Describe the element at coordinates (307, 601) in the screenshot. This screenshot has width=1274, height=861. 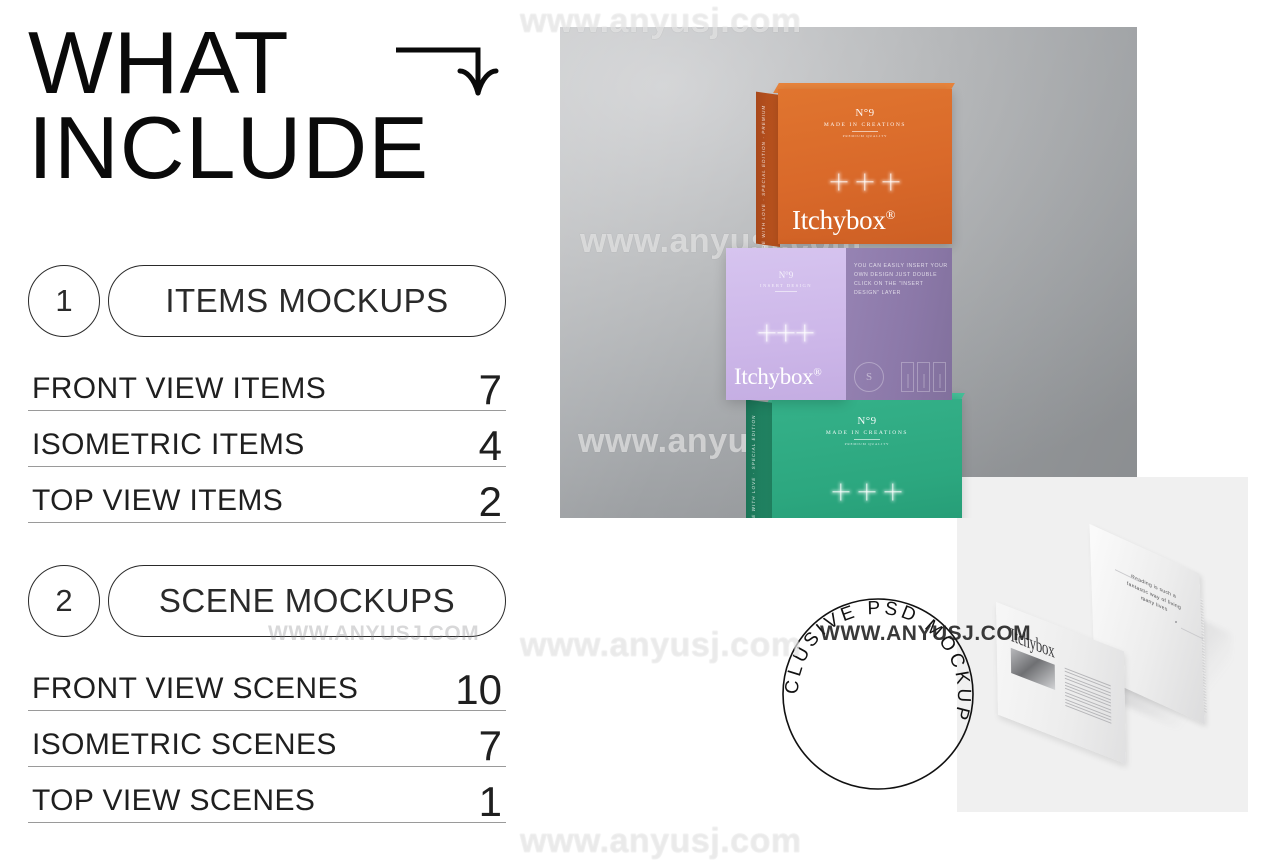
I see `section-heading-pill: SCENE MOCKUPS` at that location.